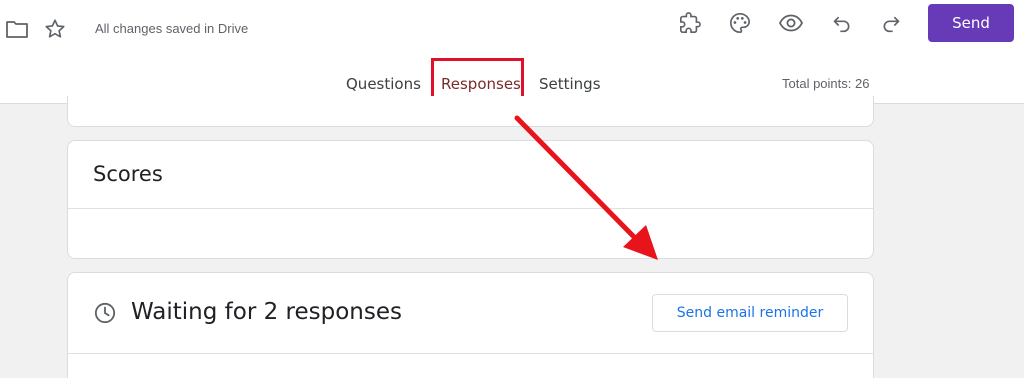 The height and width of the screenshot is (378, 1024). What do you see at coordinates (891, 23) in the screenshot?
I see `redo-icon` at bounding box center [891, 23].